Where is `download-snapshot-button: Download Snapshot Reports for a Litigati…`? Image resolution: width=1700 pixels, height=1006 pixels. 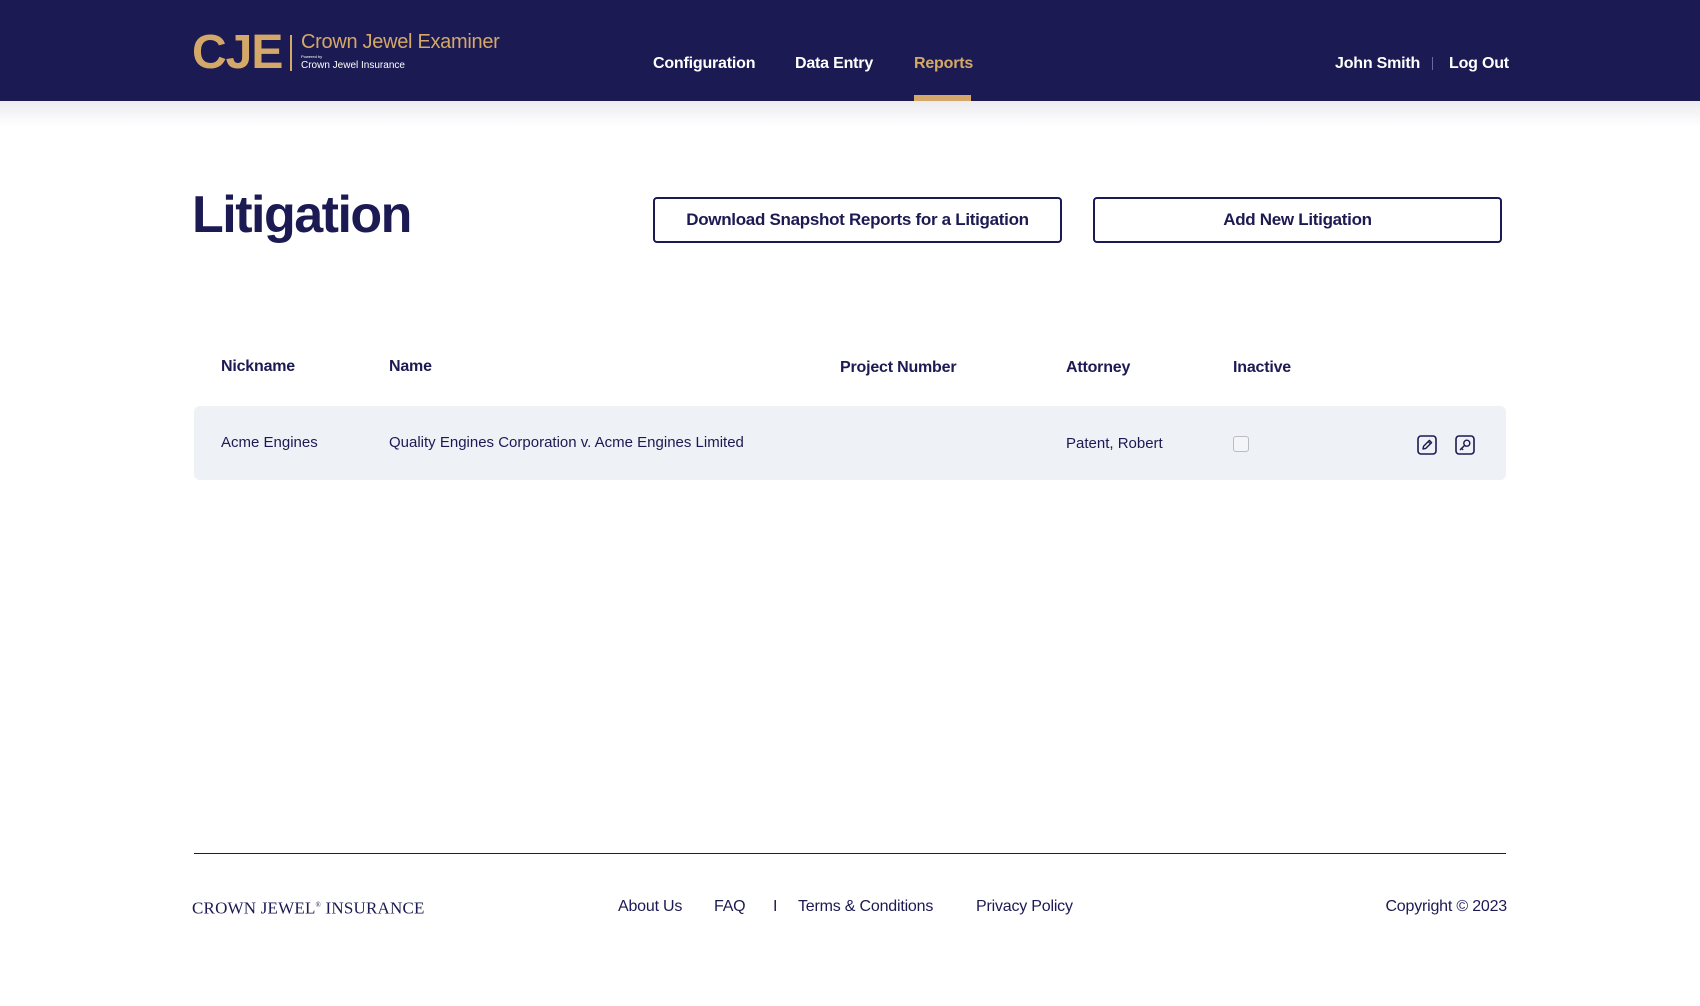 download-snapshot-button: Download Snapshot Reports for a Litigati… is located at coordinates (857, 220).